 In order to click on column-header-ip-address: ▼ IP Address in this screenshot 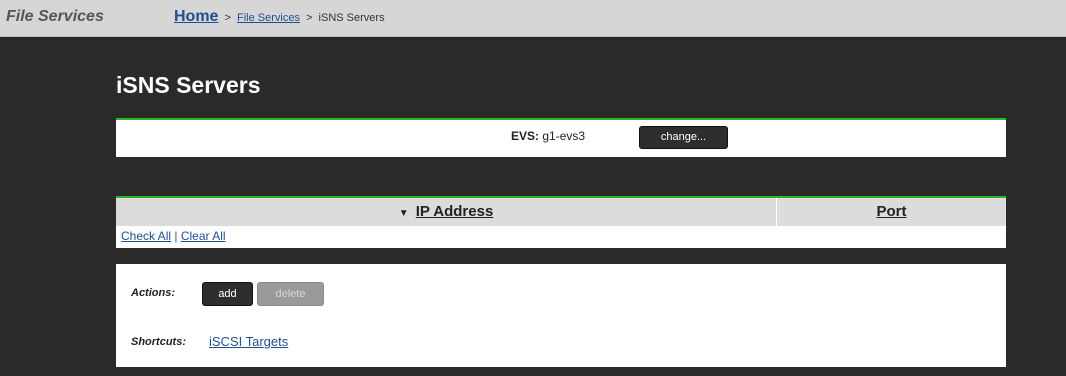, I will do `click(446, 212)`.